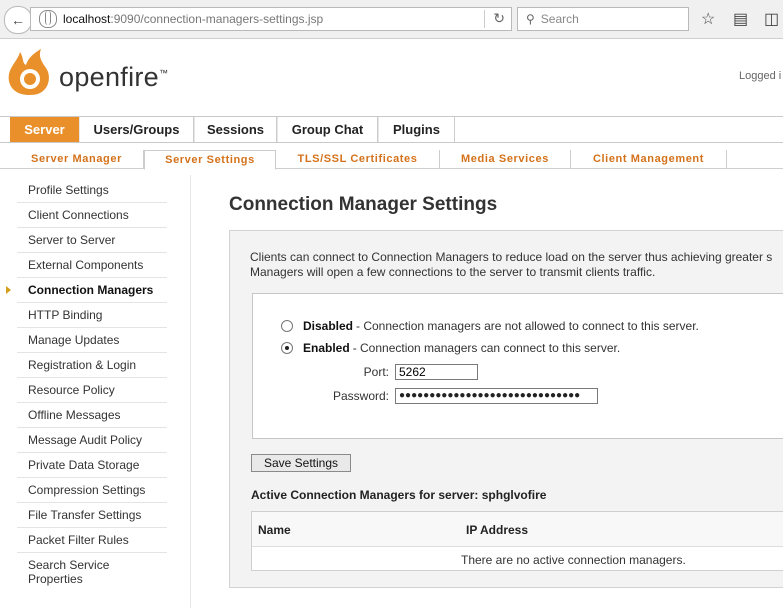  Describe the element at coordinates (505, 159) in the screenshot. I see `subtab-media-services: Media Services` at that location.